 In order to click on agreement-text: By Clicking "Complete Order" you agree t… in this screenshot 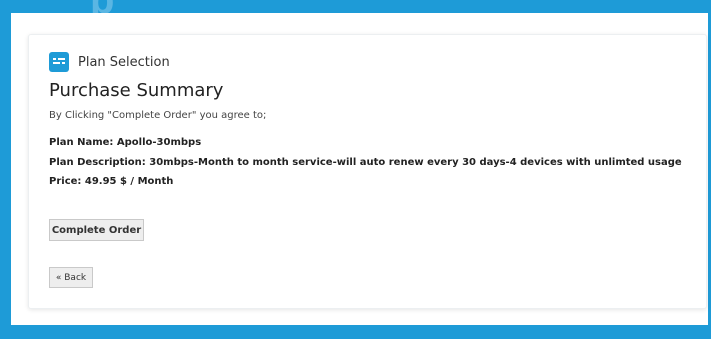, I will do `click(158, 115)`.